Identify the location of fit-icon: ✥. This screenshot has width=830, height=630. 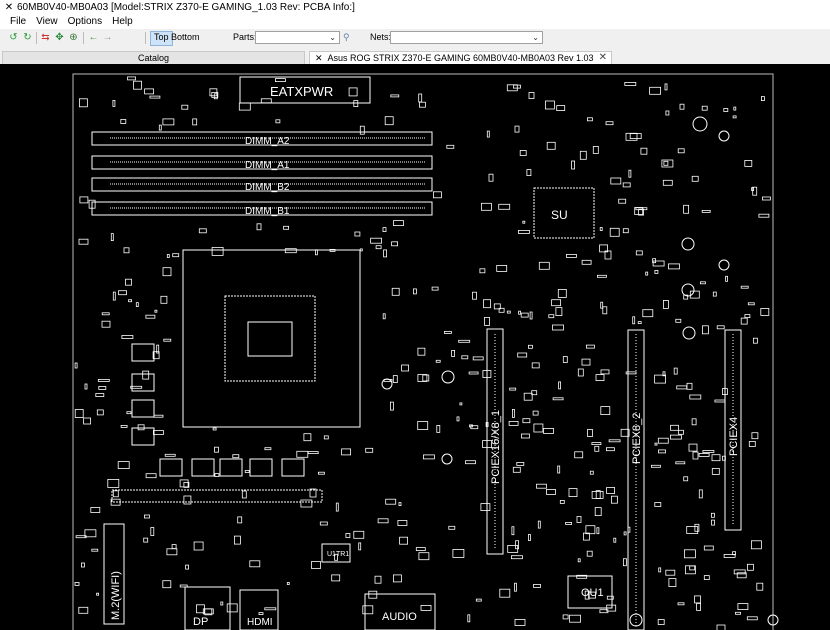
(59, 37).